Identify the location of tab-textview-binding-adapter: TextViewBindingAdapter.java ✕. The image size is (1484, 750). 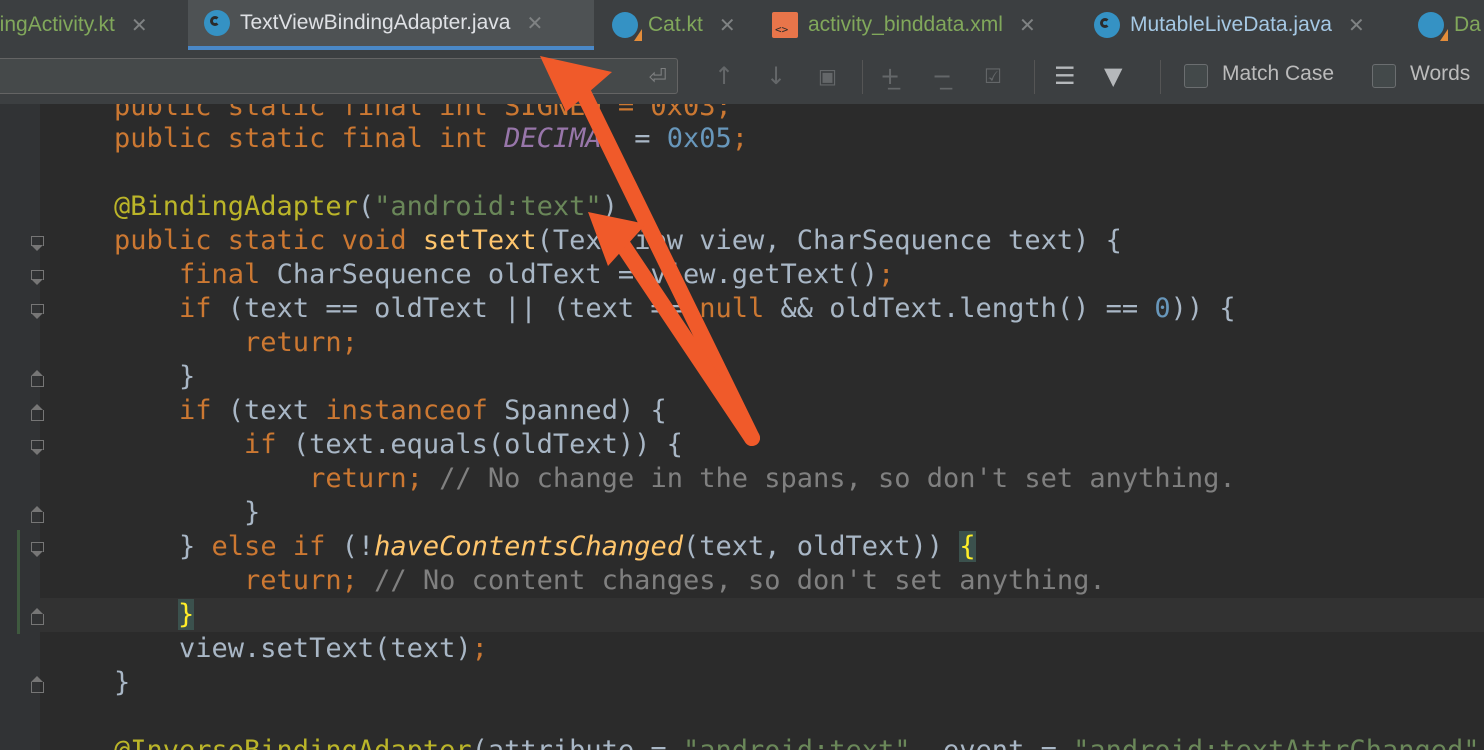
(391, 25).